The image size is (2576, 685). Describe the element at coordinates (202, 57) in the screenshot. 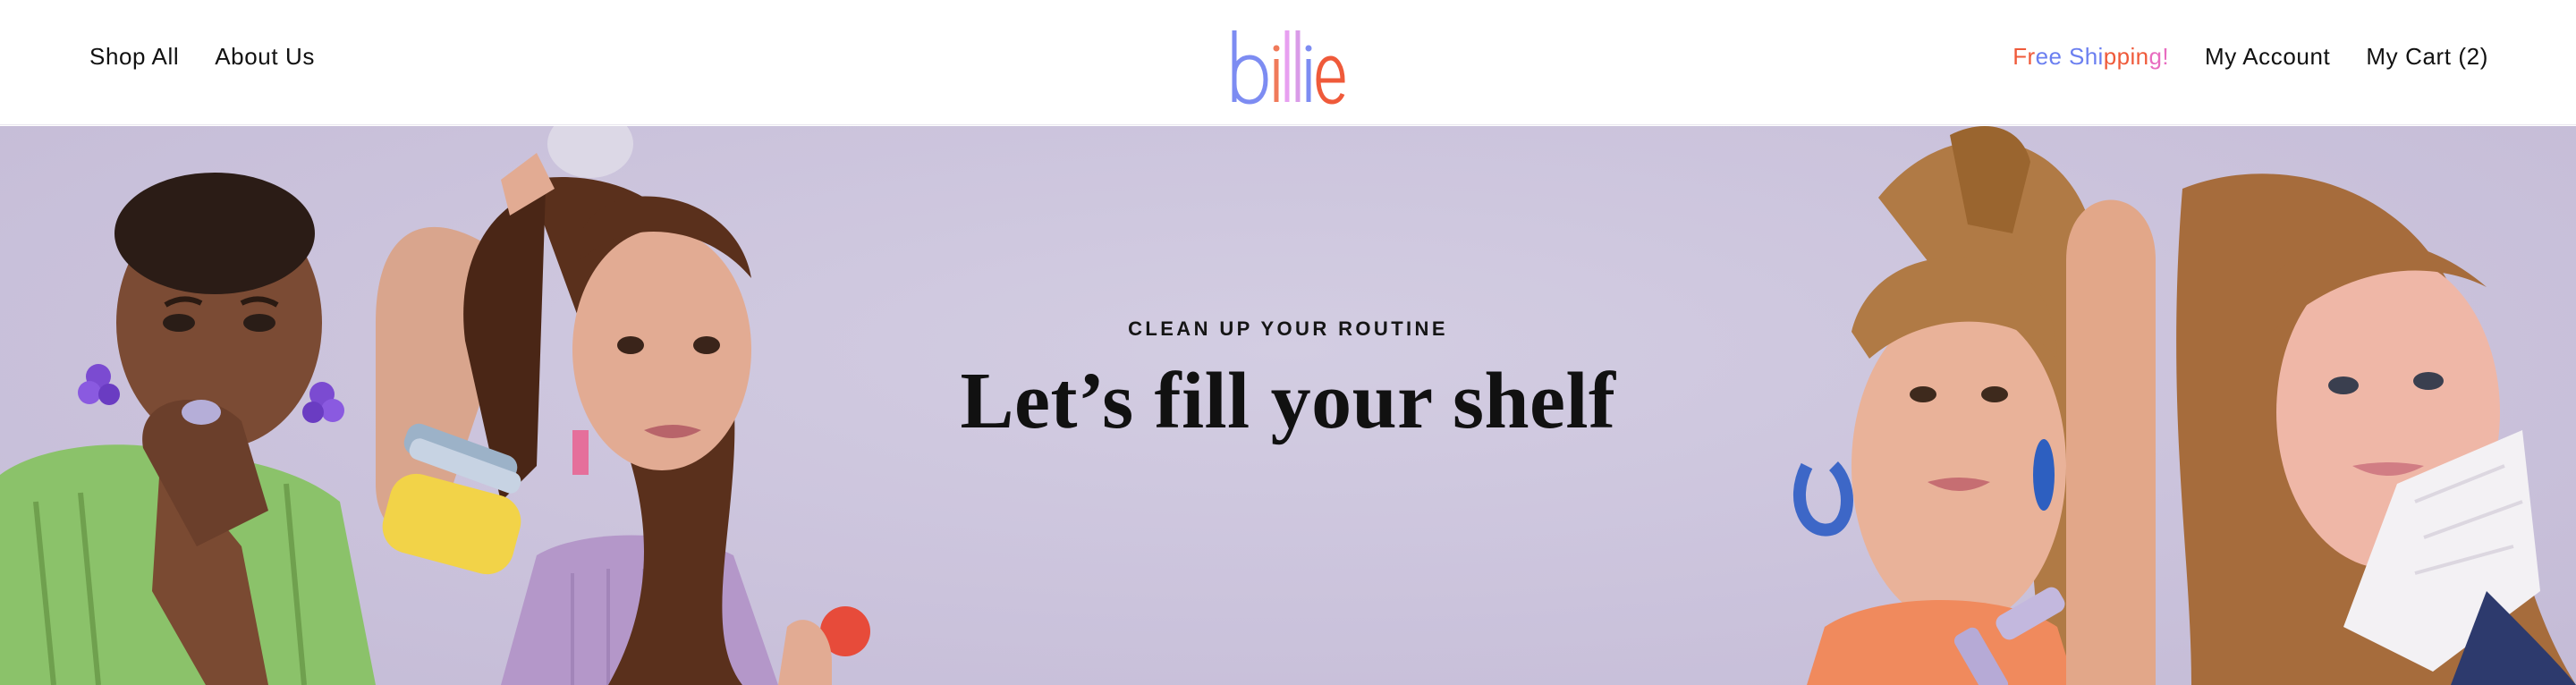

I see `primary-nav: Shop All About Us` at that location.